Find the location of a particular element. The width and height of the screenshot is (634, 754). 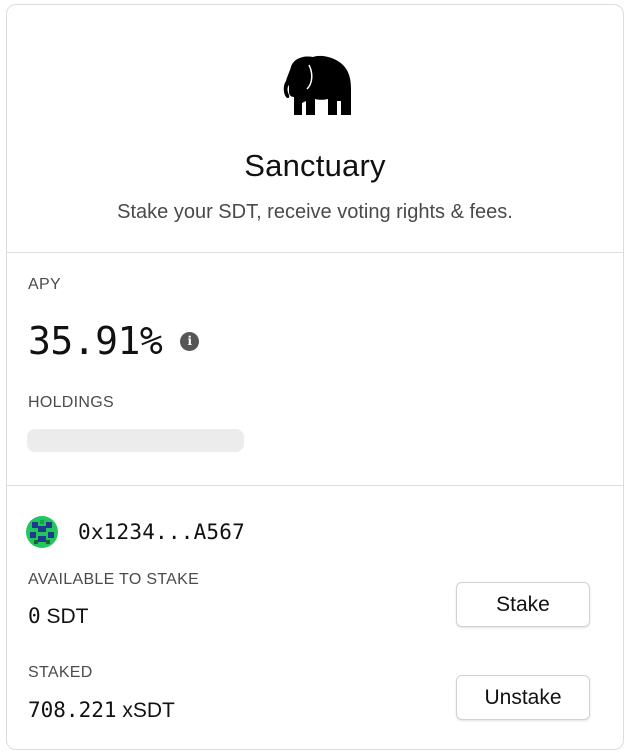

apy-label: APY is located at coordinates (44, 284).